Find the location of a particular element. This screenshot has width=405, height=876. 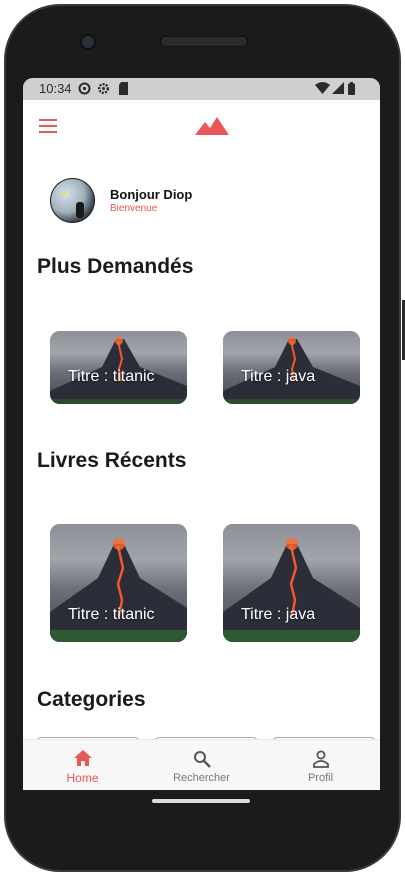

home-indicator is located at coordinates (201, 801).